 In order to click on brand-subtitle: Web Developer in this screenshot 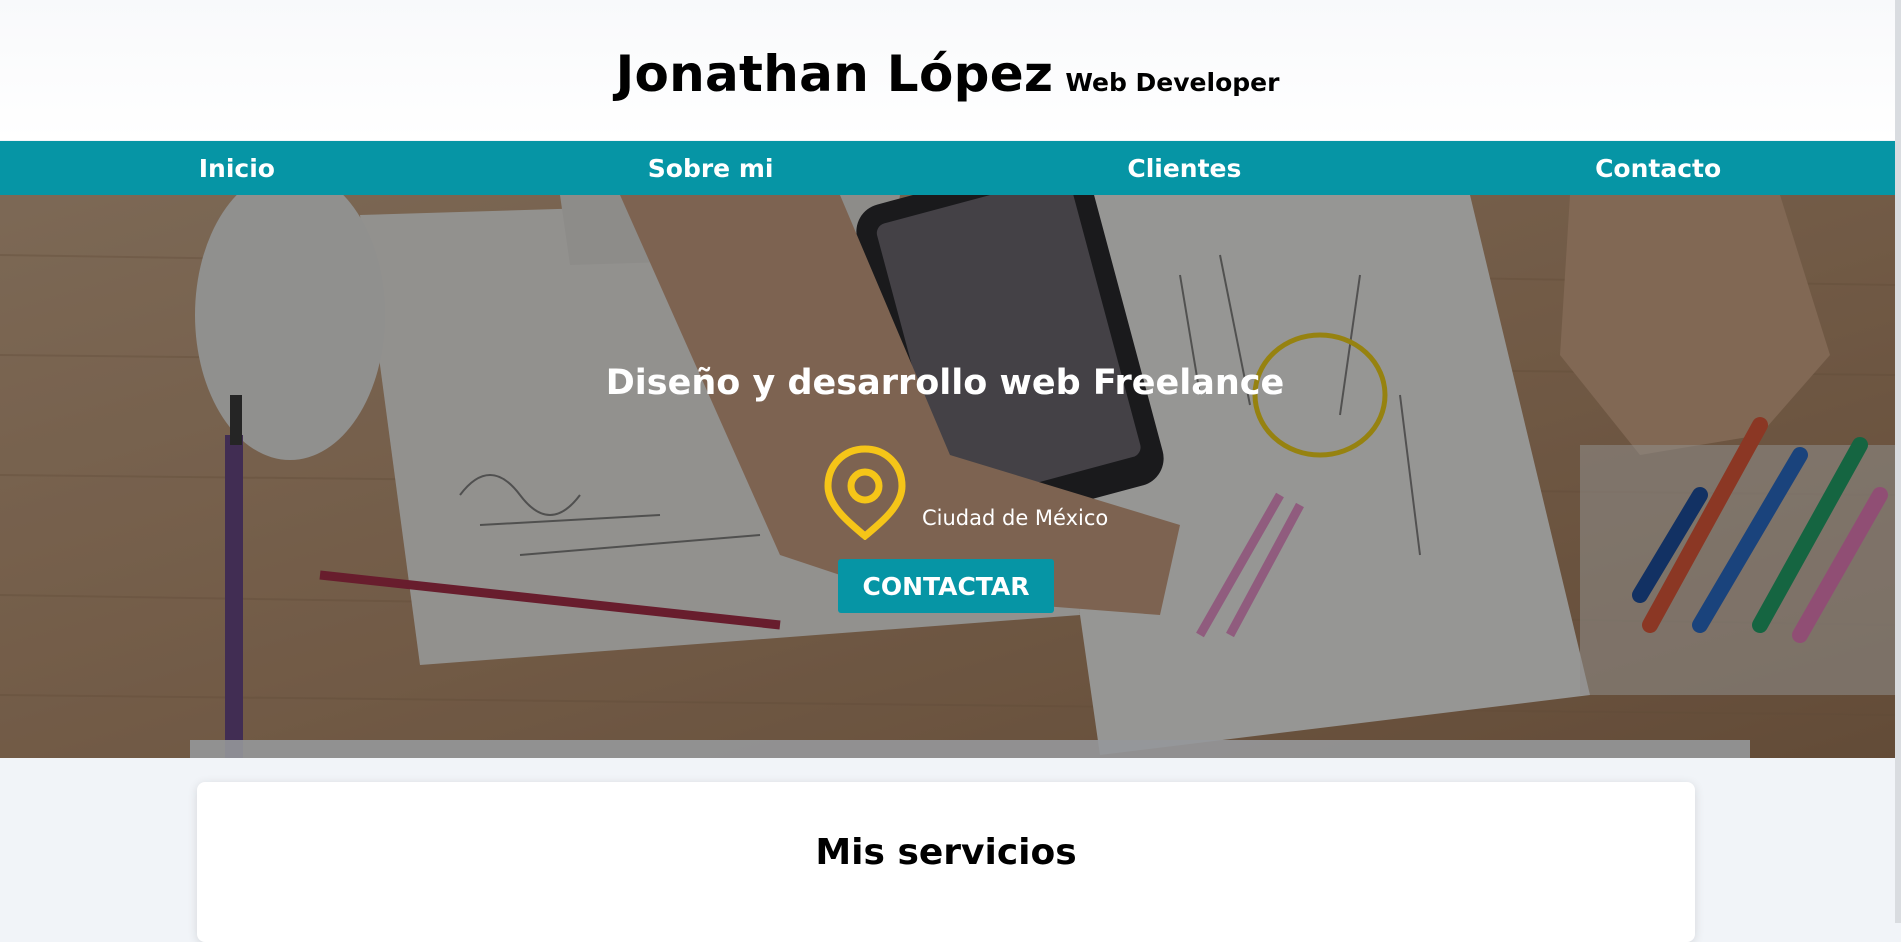, I will do `click(1172, 82)`.